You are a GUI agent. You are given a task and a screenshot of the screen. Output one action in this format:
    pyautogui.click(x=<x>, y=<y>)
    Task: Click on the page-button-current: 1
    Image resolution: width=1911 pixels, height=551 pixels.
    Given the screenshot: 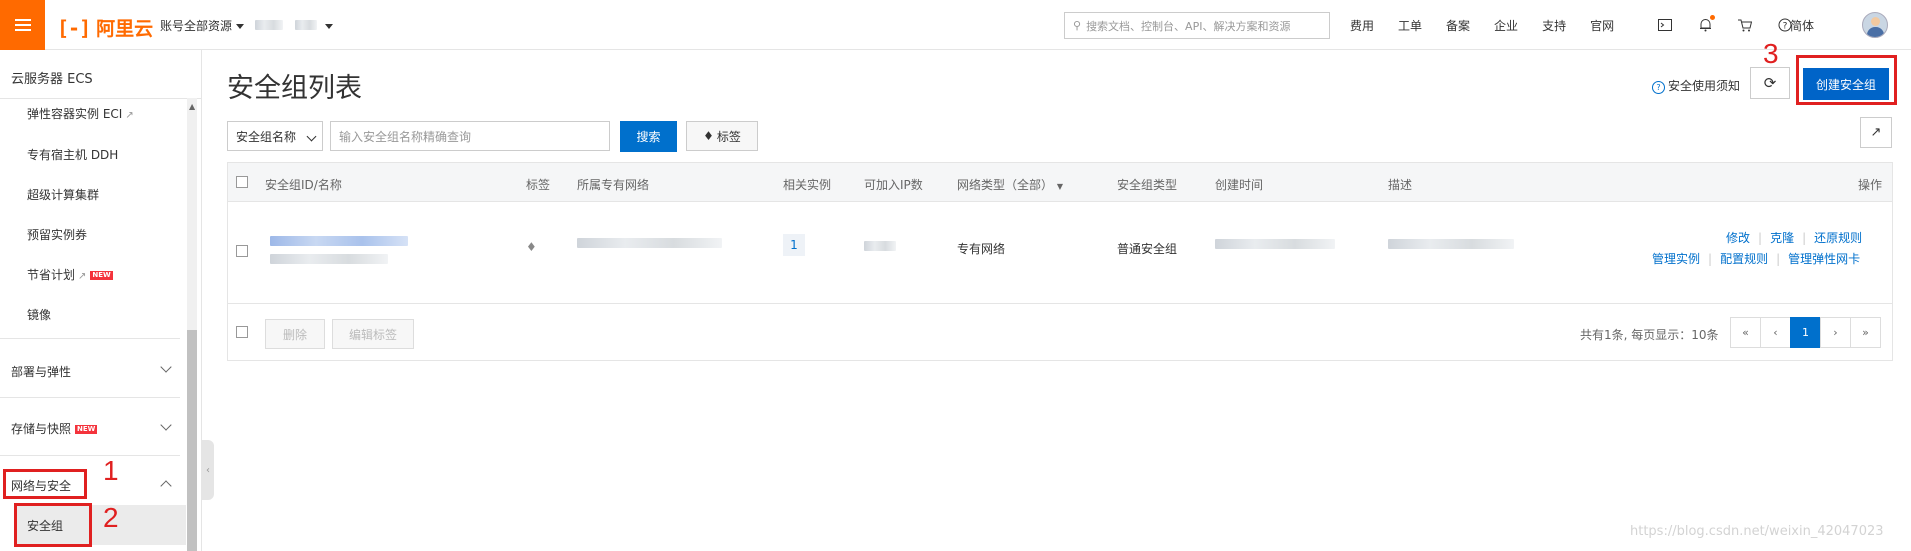 What is the action you would take?
    pyautogui.click(x=1805, y=332)
    